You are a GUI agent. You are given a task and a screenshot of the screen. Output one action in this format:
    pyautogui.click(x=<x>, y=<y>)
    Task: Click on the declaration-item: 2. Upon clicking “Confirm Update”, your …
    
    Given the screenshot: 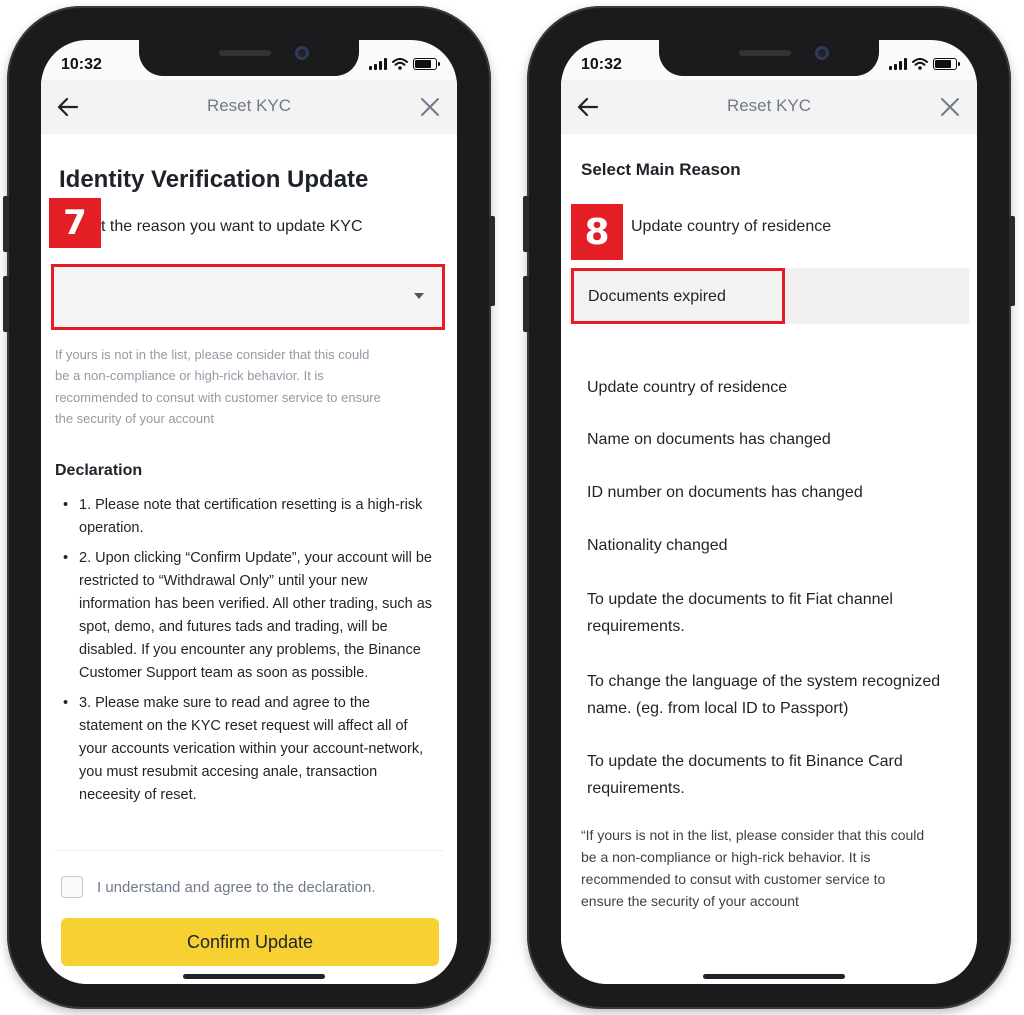 What is the action you would take?
    pyautogui.click(x=250, y=616)
    